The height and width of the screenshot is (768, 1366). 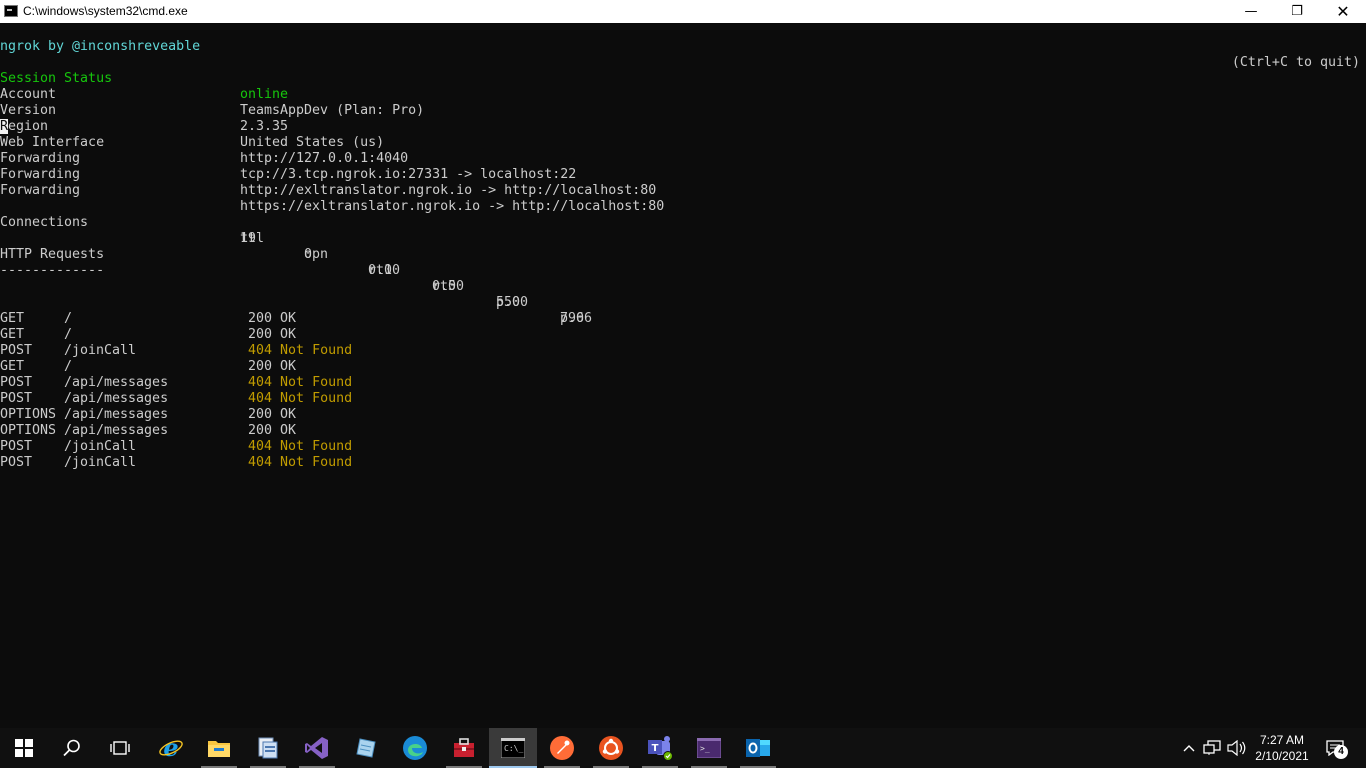 I want to click on connections-values-row: 19 0 0.00 0.00 5.00 7.66, so click(x=350, y=270).